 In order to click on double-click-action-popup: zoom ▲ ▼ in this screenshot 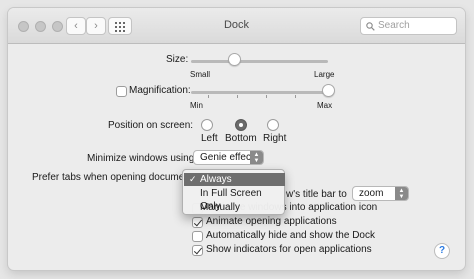, I will do `click(380, 193)`.